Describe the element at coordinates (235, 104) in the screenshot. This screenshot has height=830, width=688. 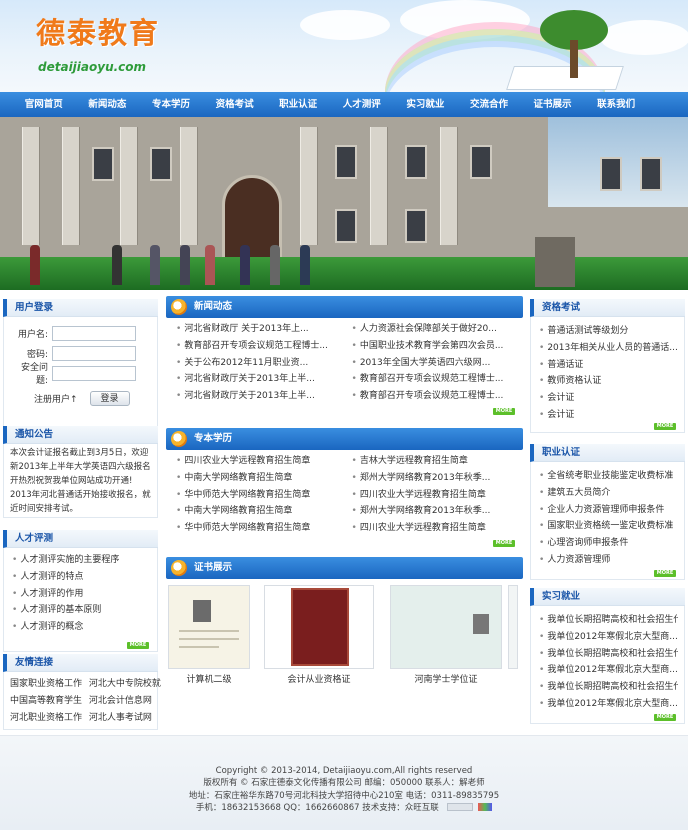
I see `nav-exams: 资格考试` at that location.